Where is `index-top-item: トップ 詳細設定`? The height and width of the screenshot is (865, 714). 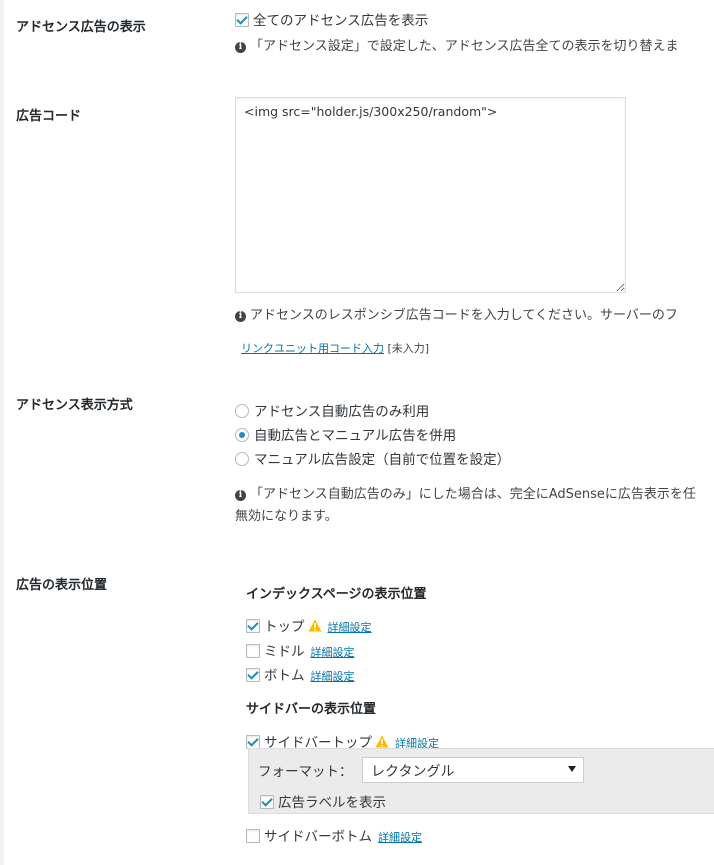
index-top-item: トップ 詳細設定 is located at coordinates (309, 625).